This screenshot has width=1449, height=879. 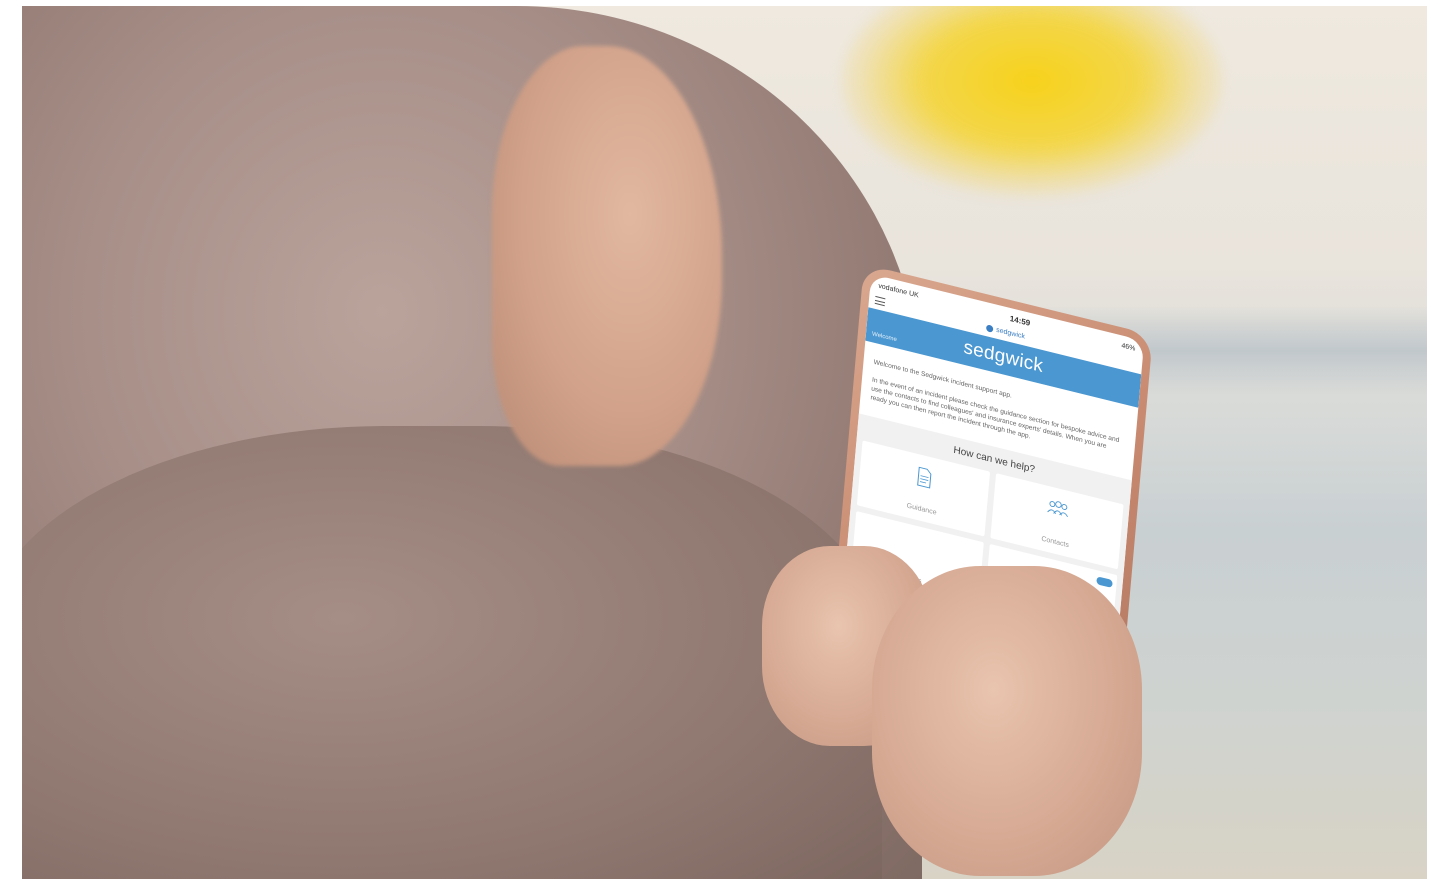 I want to click on hamburger-menu-icon, so click(x=880, y=301).